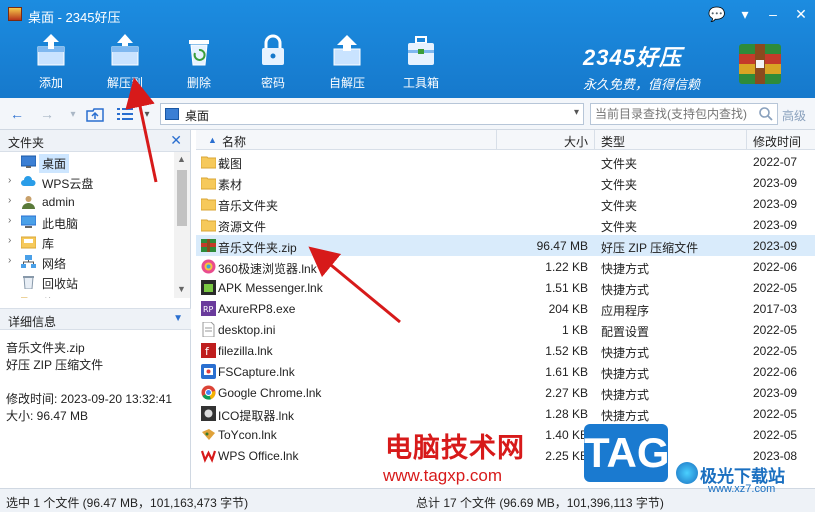 This screenshot has width=815, height=512. What do you see at coordinates (54, 163) in the screenshot?
I see `tree-item-label: 桌面` at bounding box center [54, 163].